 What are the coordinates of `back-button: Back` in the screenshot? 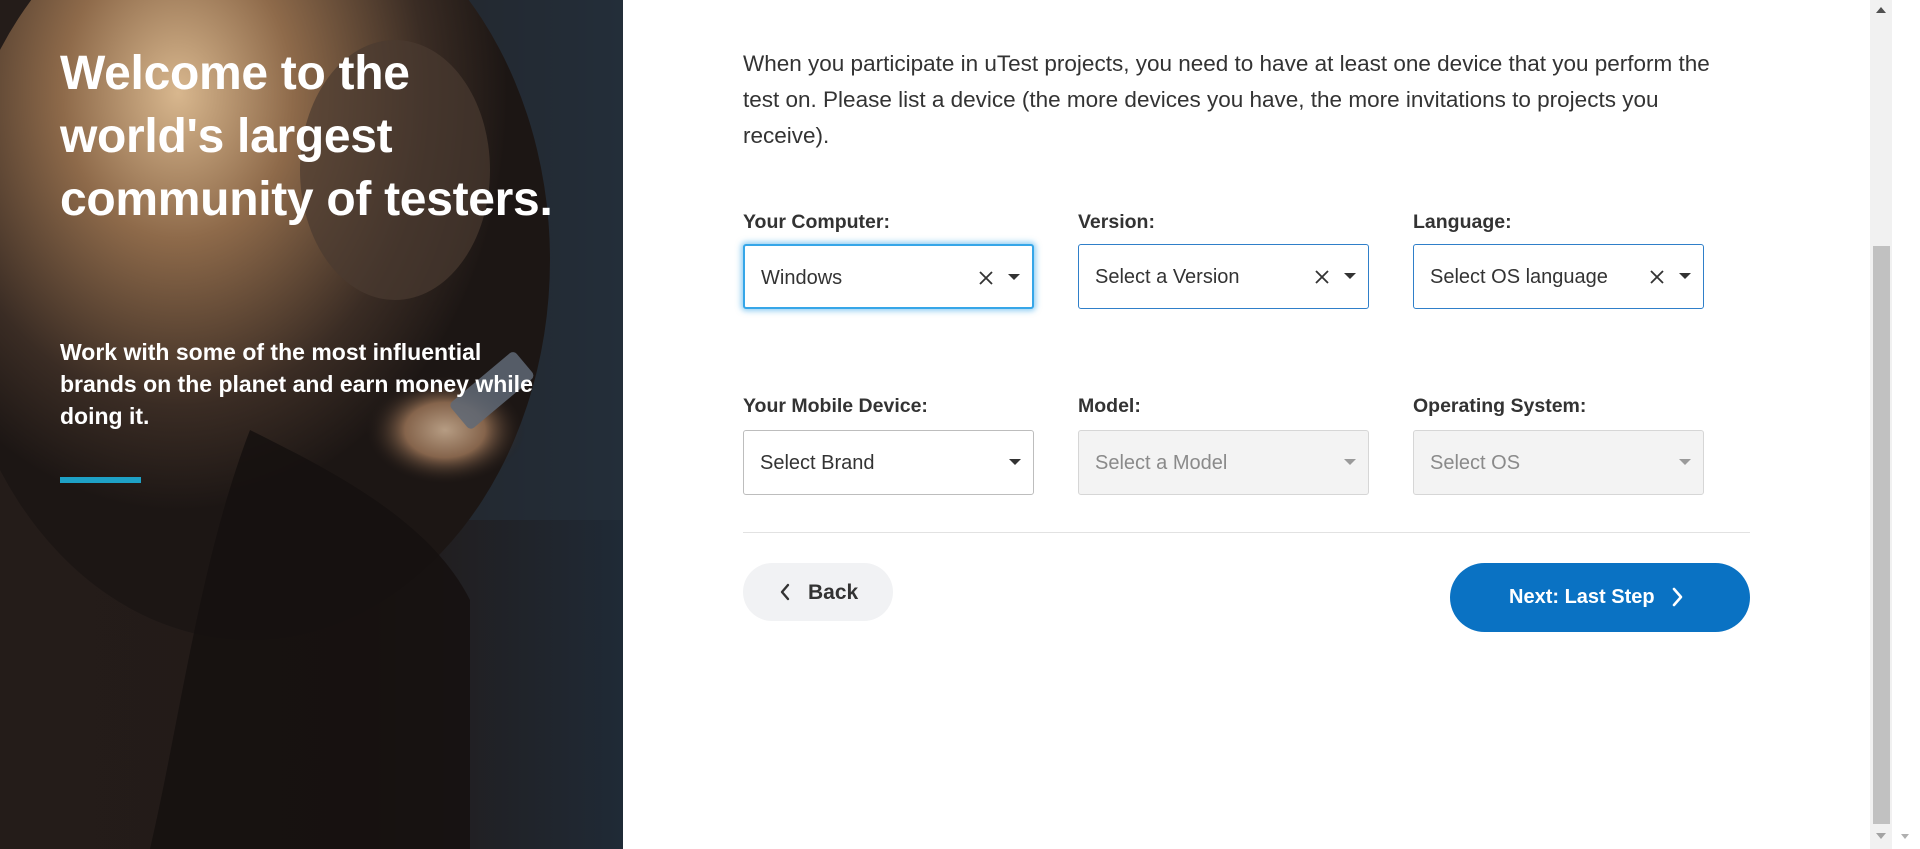 It's located at (818, 592).